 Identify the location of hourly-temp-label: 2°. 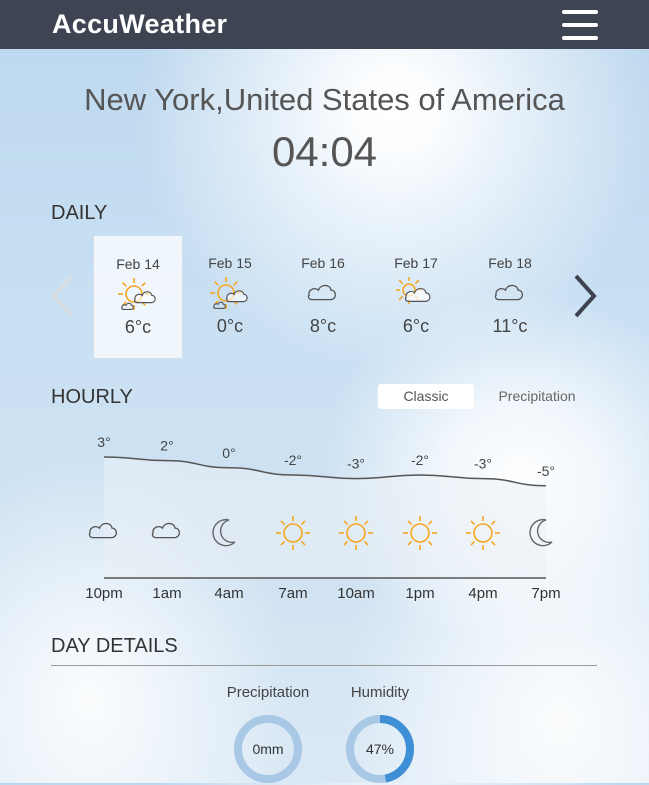
(166, 446).